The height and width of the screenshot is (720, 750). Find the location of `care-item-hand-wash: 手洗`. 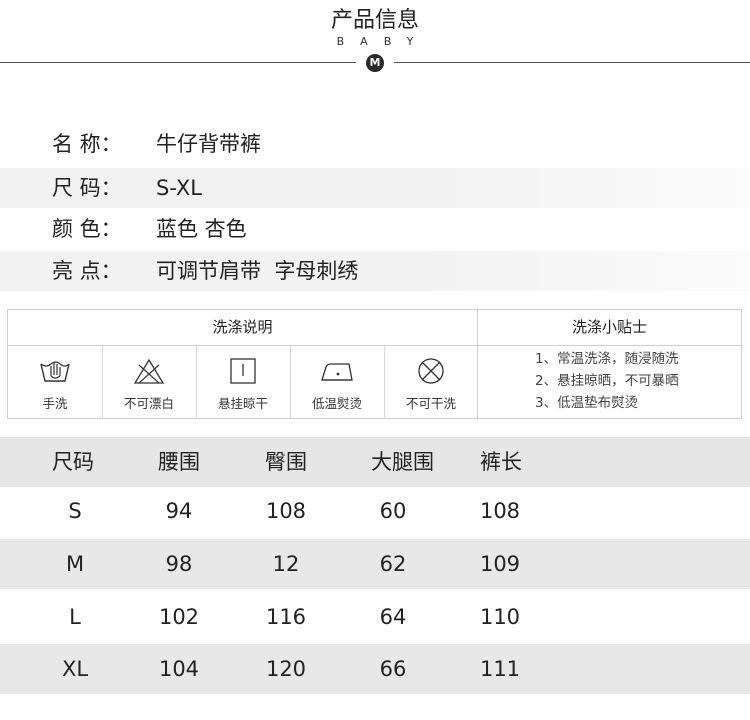

care-item-hand-wash: 手洗 is located at coordinates (55, 382).